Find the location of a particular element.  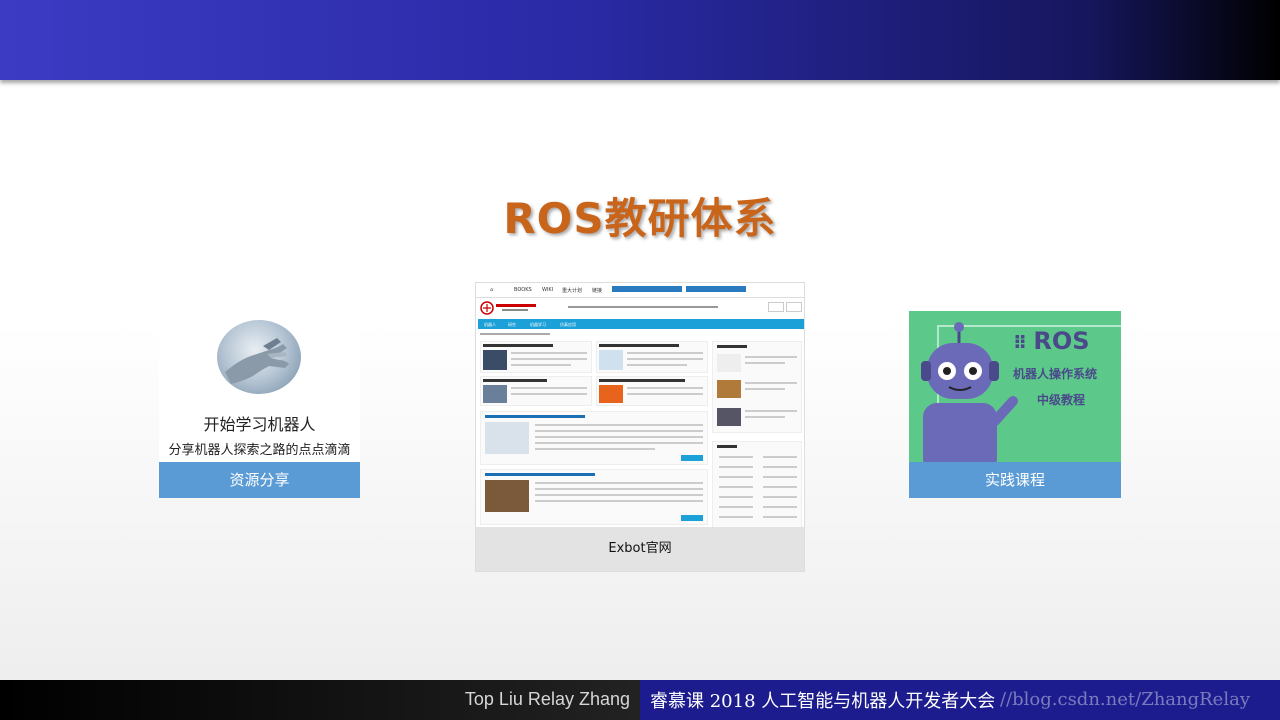

nav-item: 链接 is located at coordinates (597, 291).